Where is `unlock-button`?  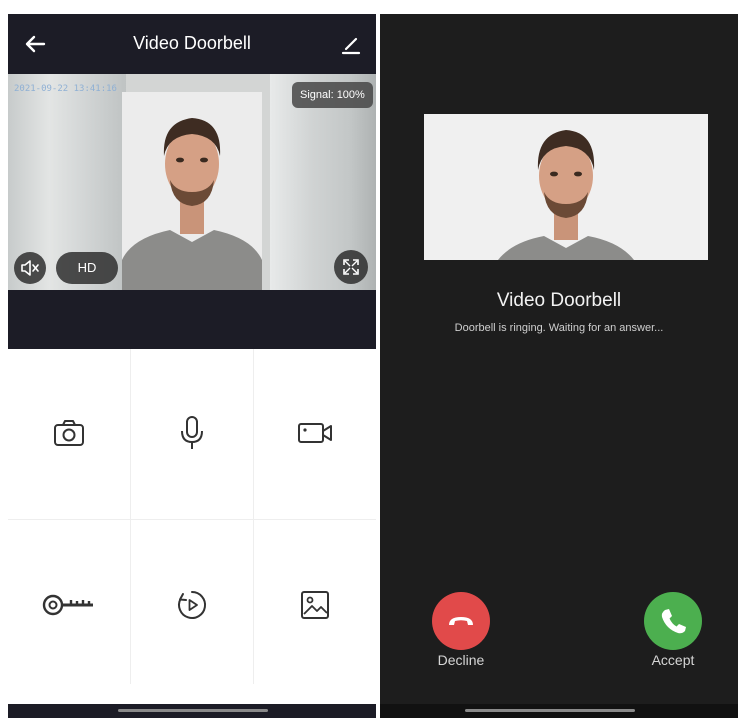 unlock-button is located at coordinates (69, 605).